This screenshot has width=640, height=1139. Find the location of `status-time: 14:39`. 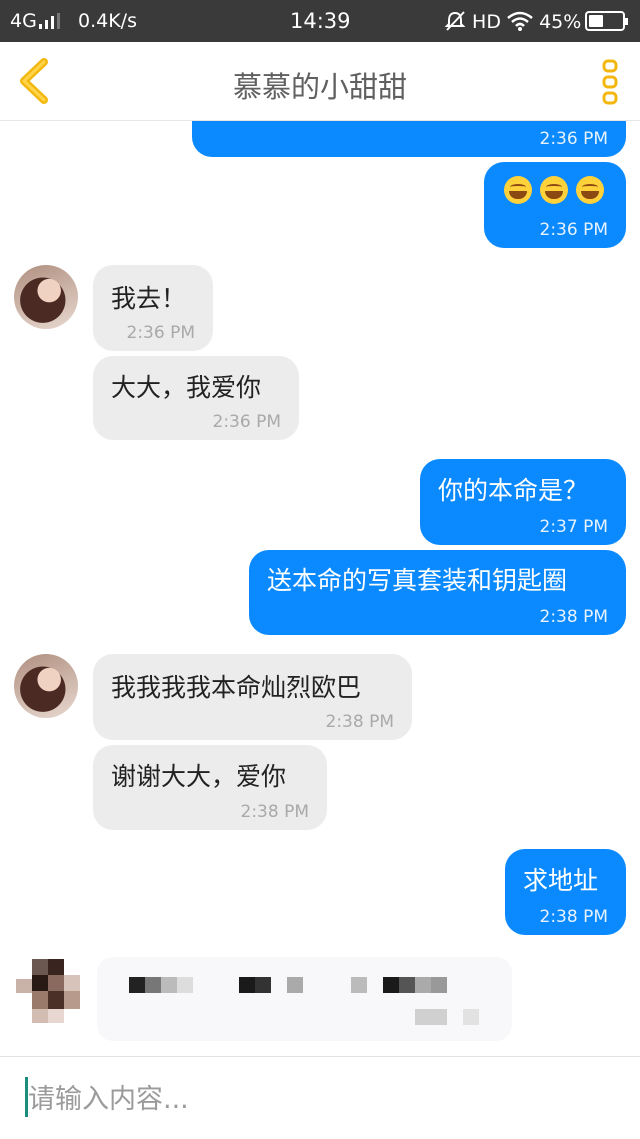

status-time: 14:39 is located at coordinates (320, 21).